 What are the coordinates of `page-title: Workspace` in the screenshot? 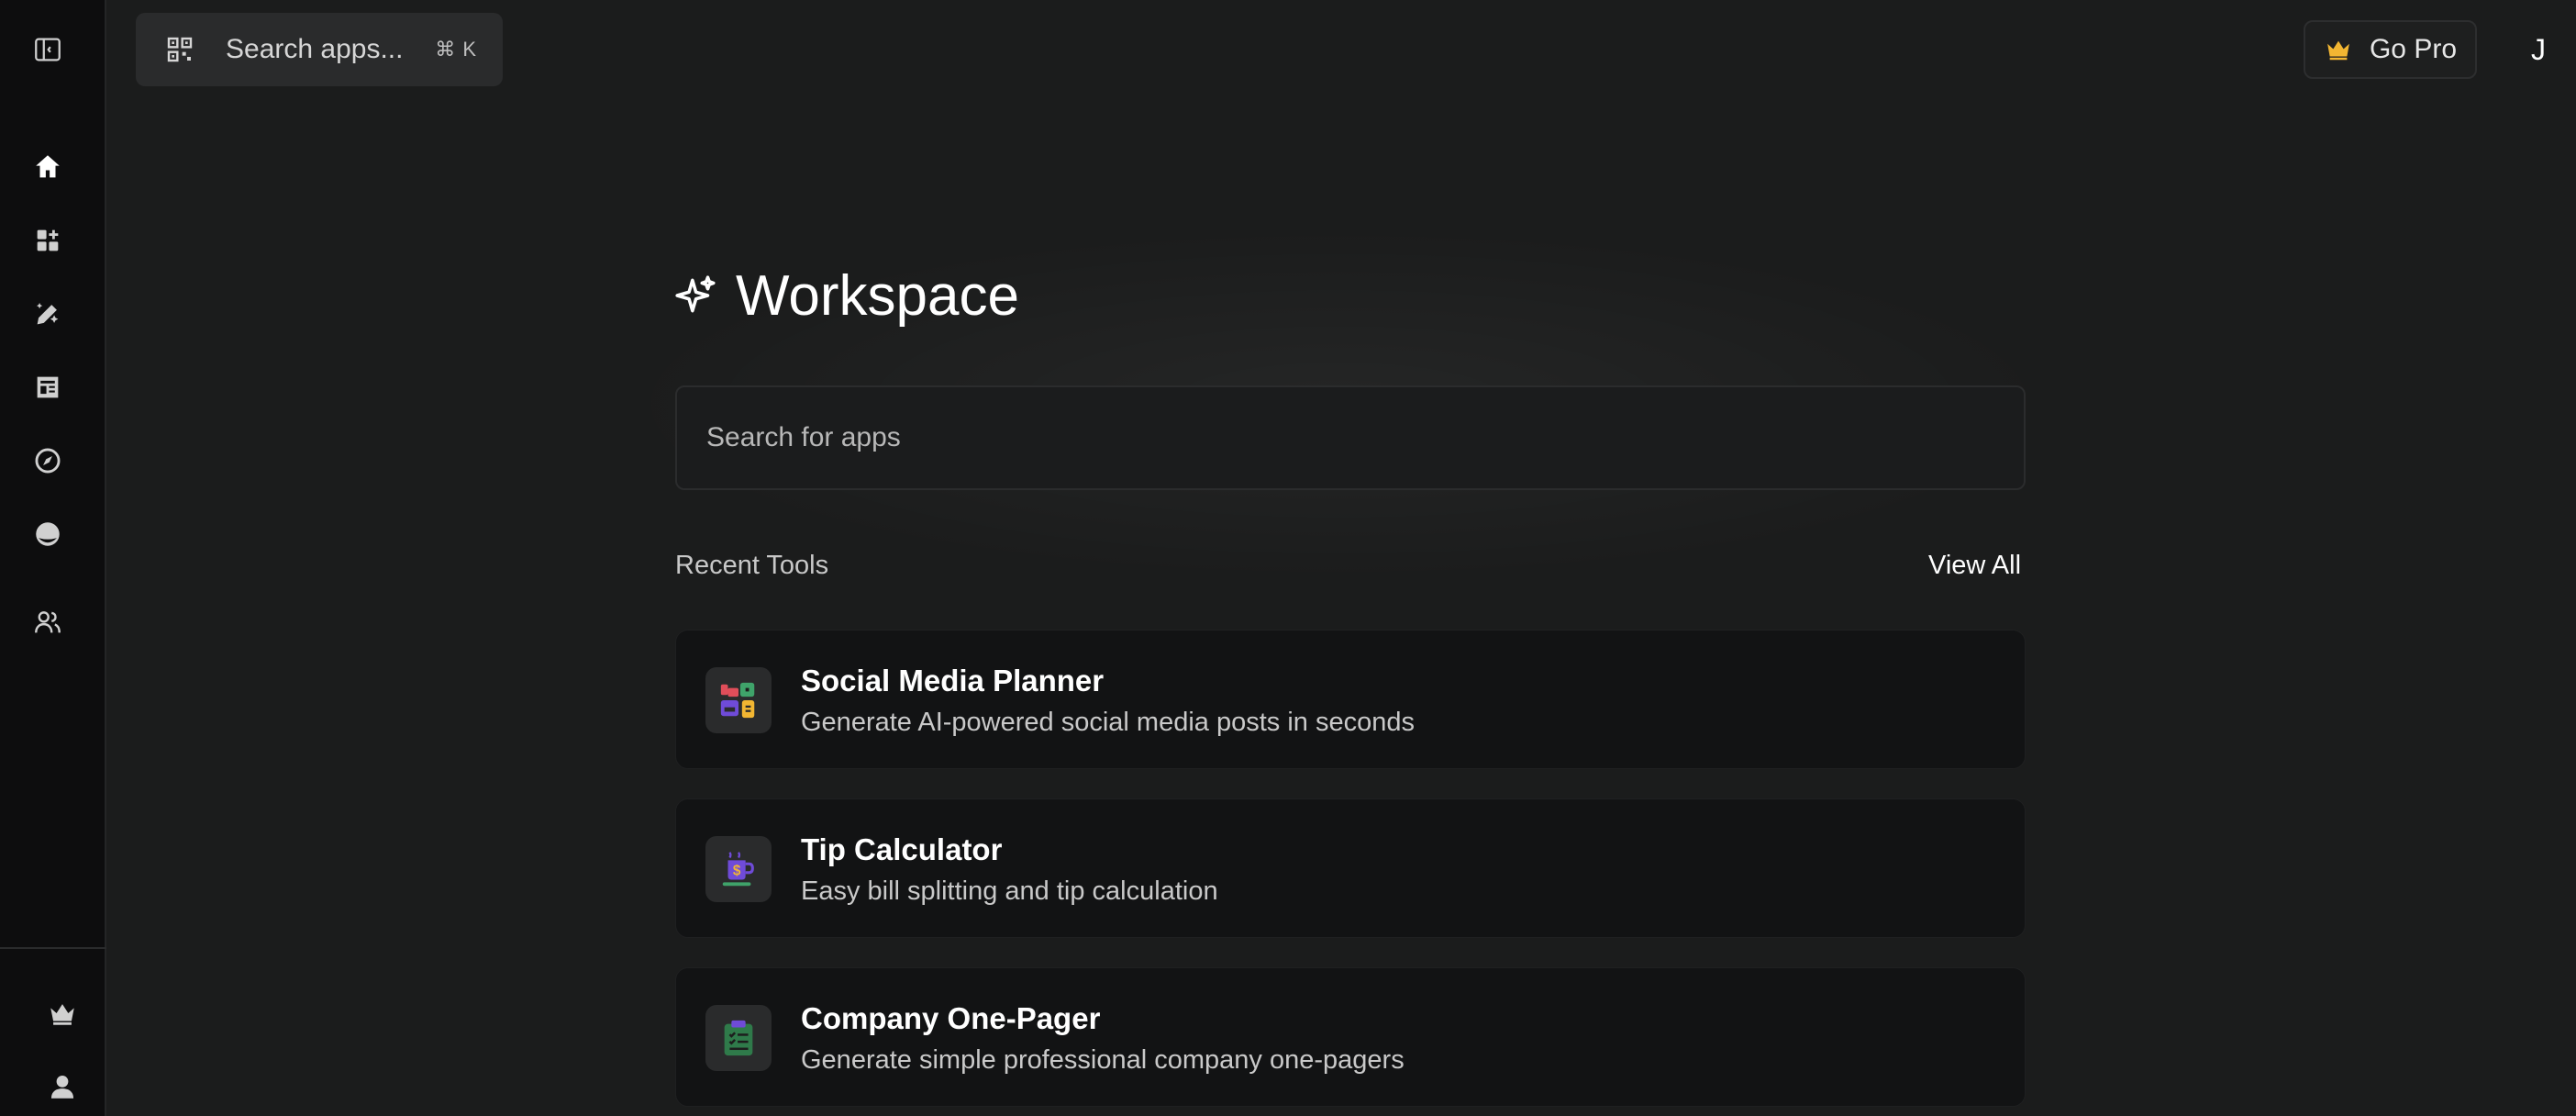 It's located at (846, 295).